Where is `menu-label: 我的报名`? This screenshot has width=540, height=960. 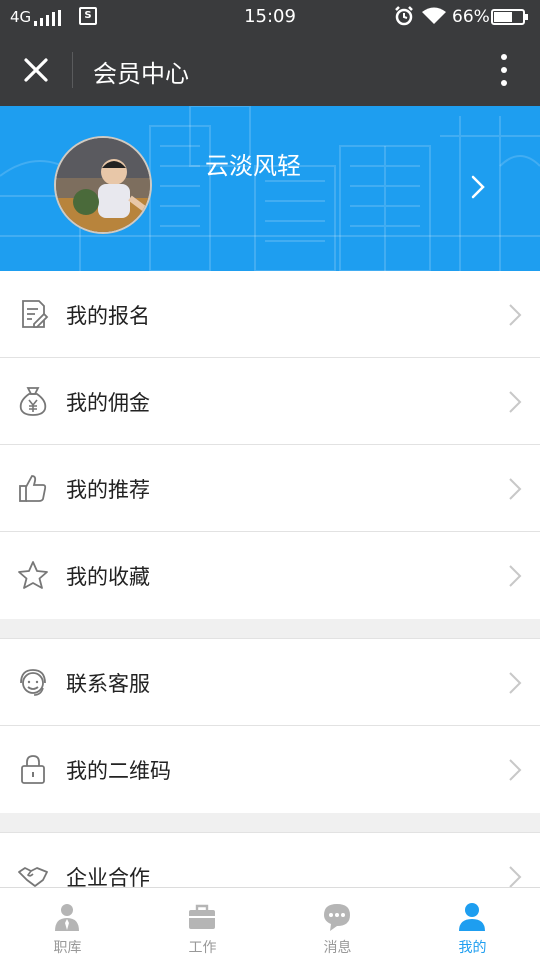 menu-label: 我的报名 is located at coordinates (108, 316).